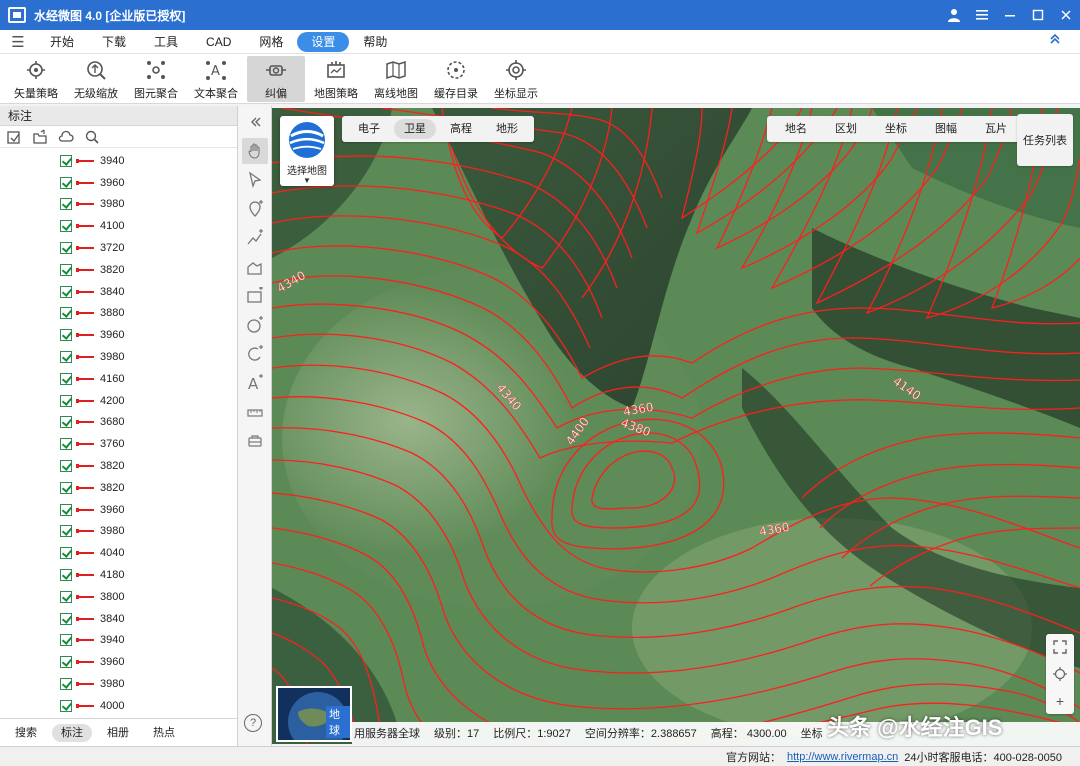 The width and height of the screenshot is (1080, 766). Describe the element at coordinates (369, 129) in the screenshot. I see `maptype-electronic: 电子` at that location.